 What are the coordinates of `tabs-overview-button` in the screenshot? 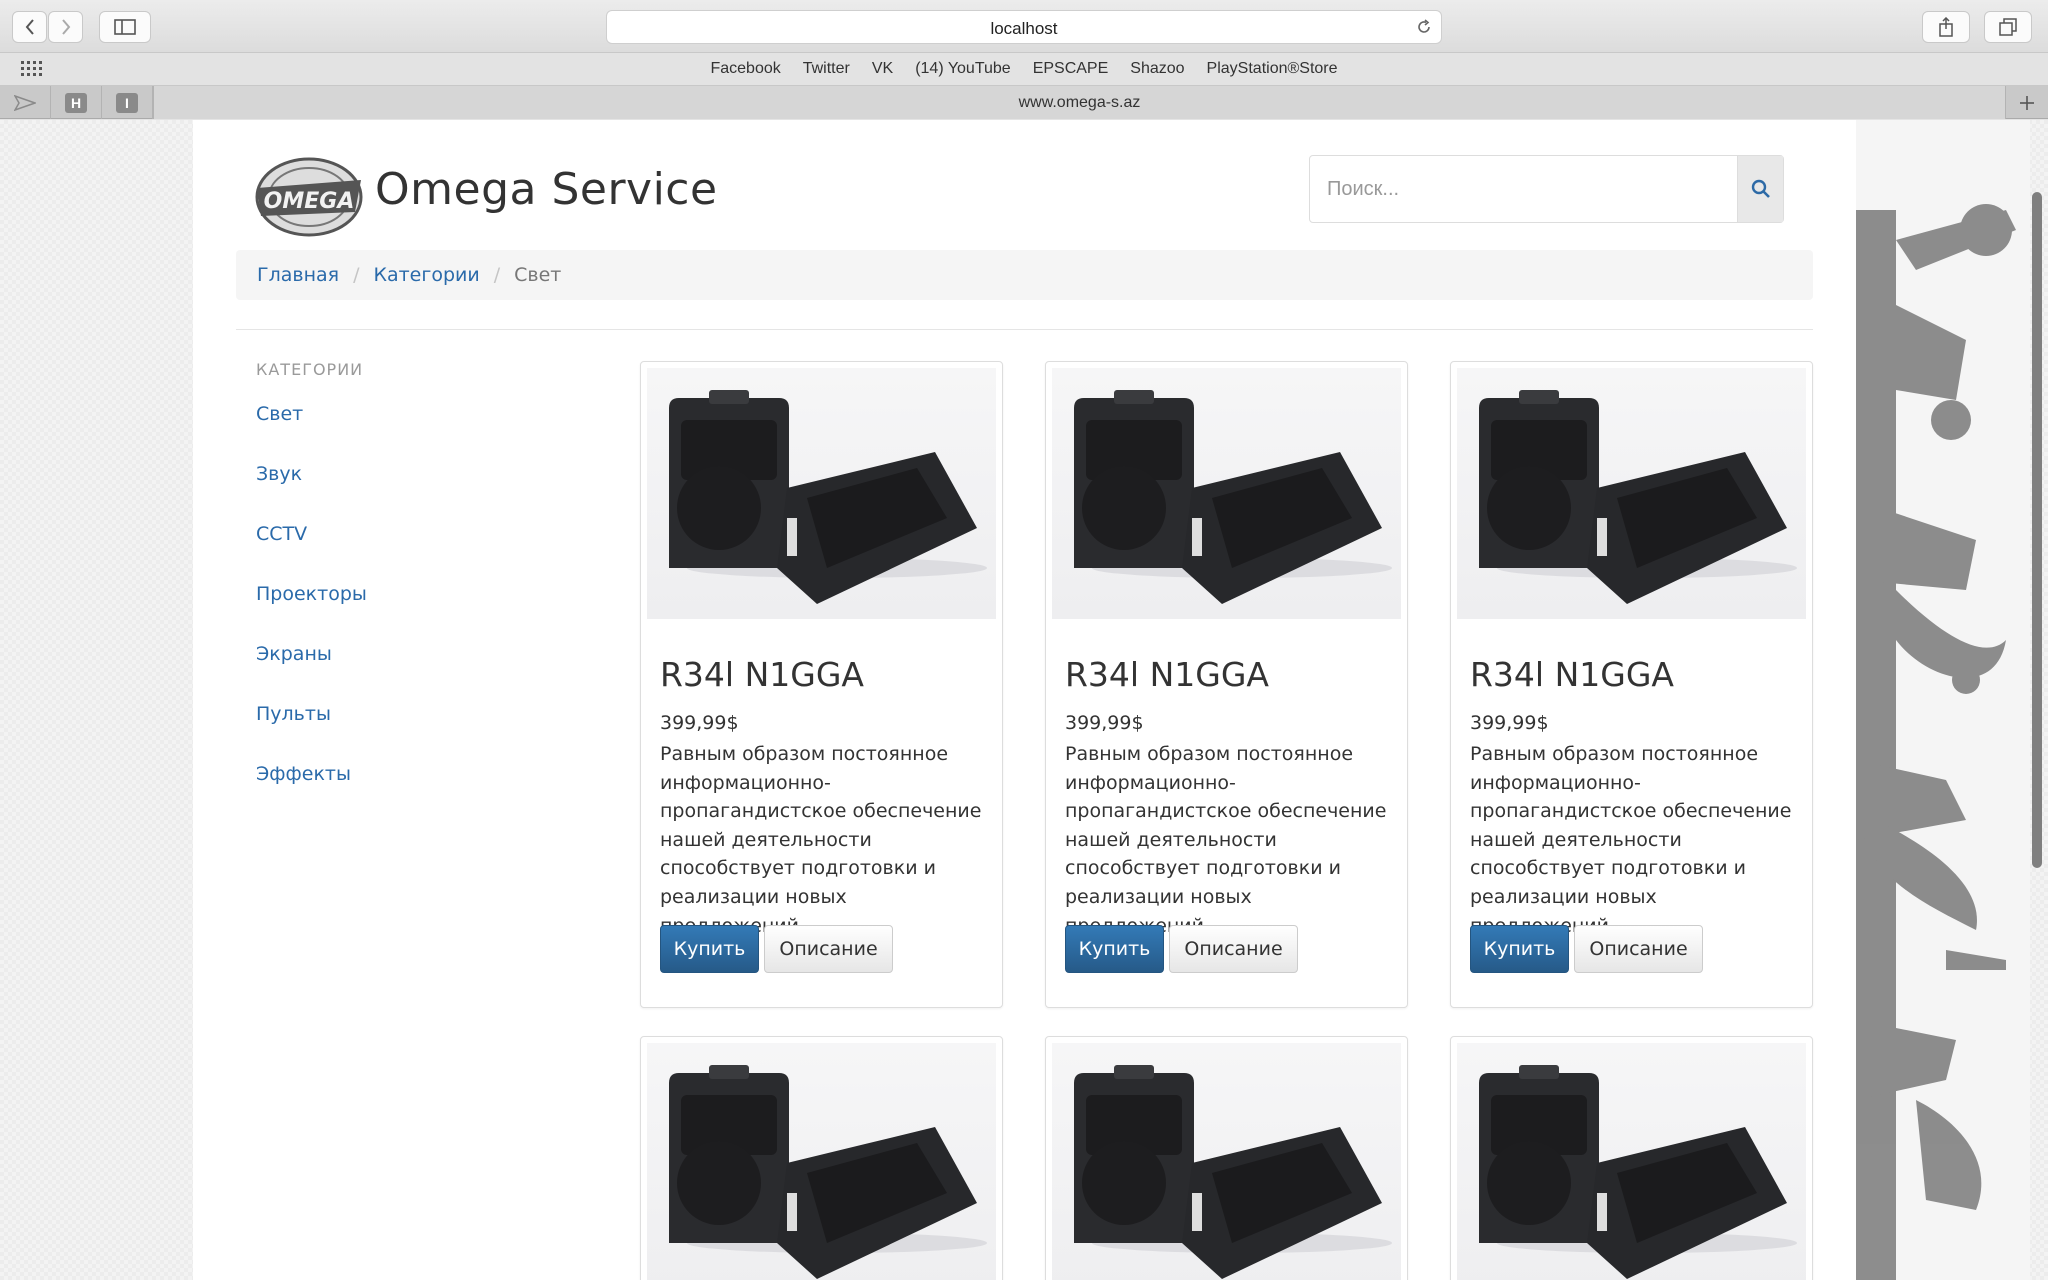 It's located at (2008, 27).